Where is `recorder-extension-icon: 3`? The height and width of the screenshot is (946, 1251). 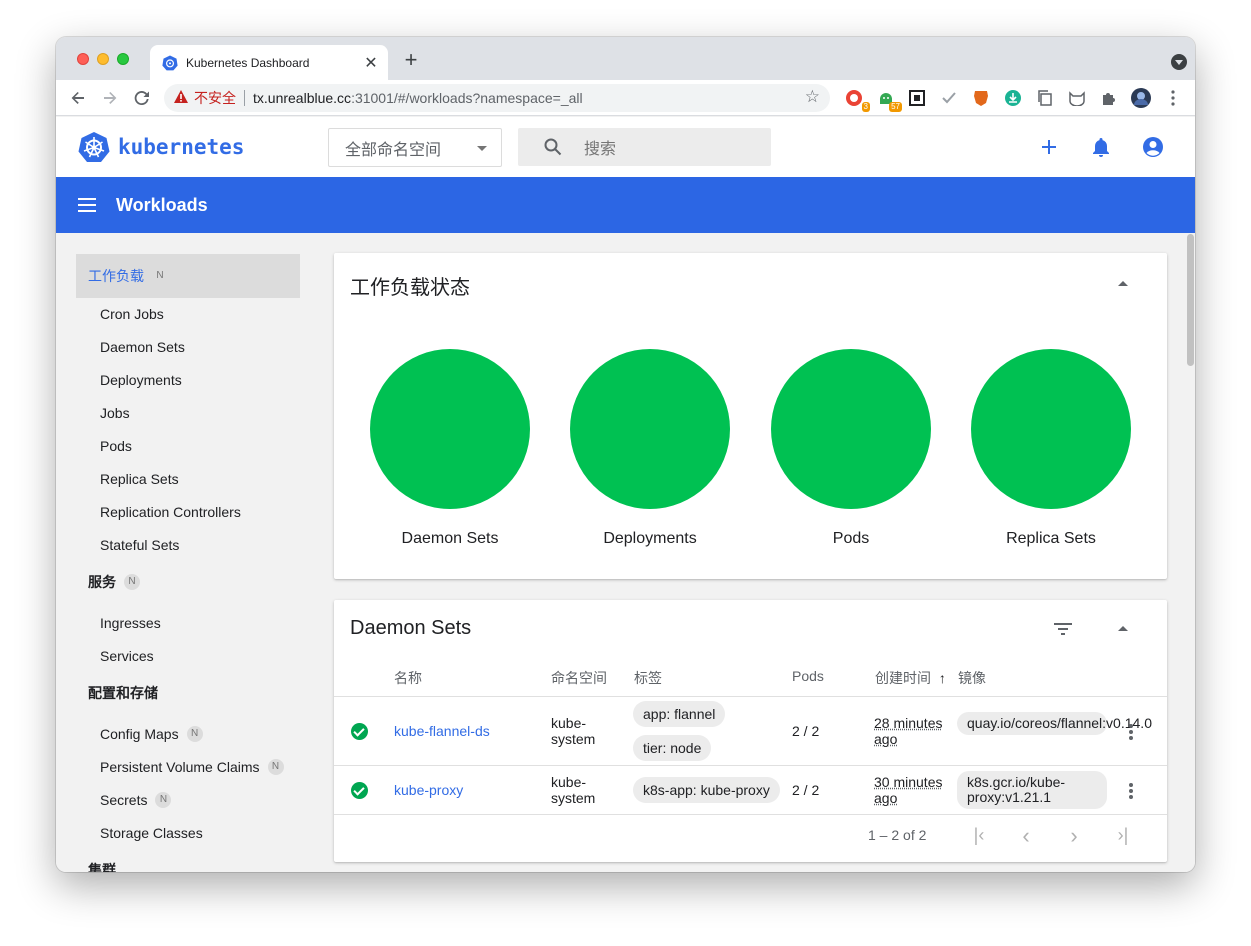
recorder-extension-icon: 3 is located at coordinates (857, 100).